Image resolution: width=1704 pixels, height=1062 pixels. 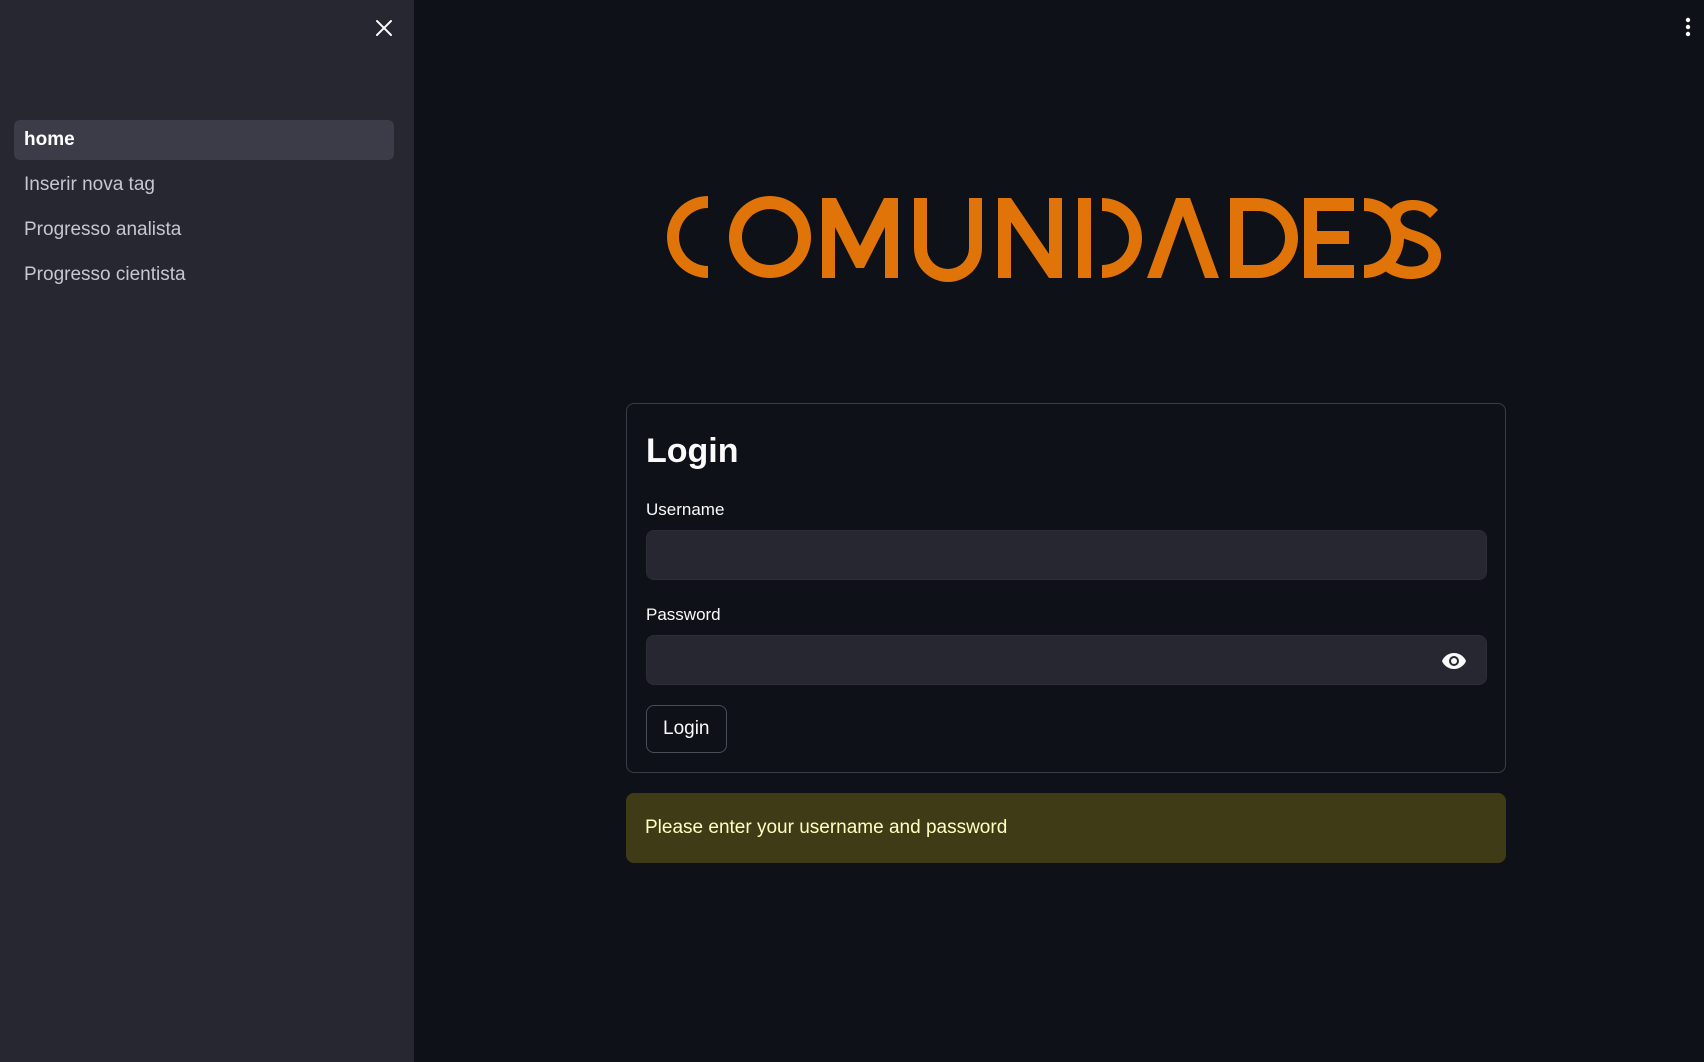 What do you see at coordinates (204, 140) in the screenshot?
I see `sidebar-item-home: home` at bounding box center [204, 140].